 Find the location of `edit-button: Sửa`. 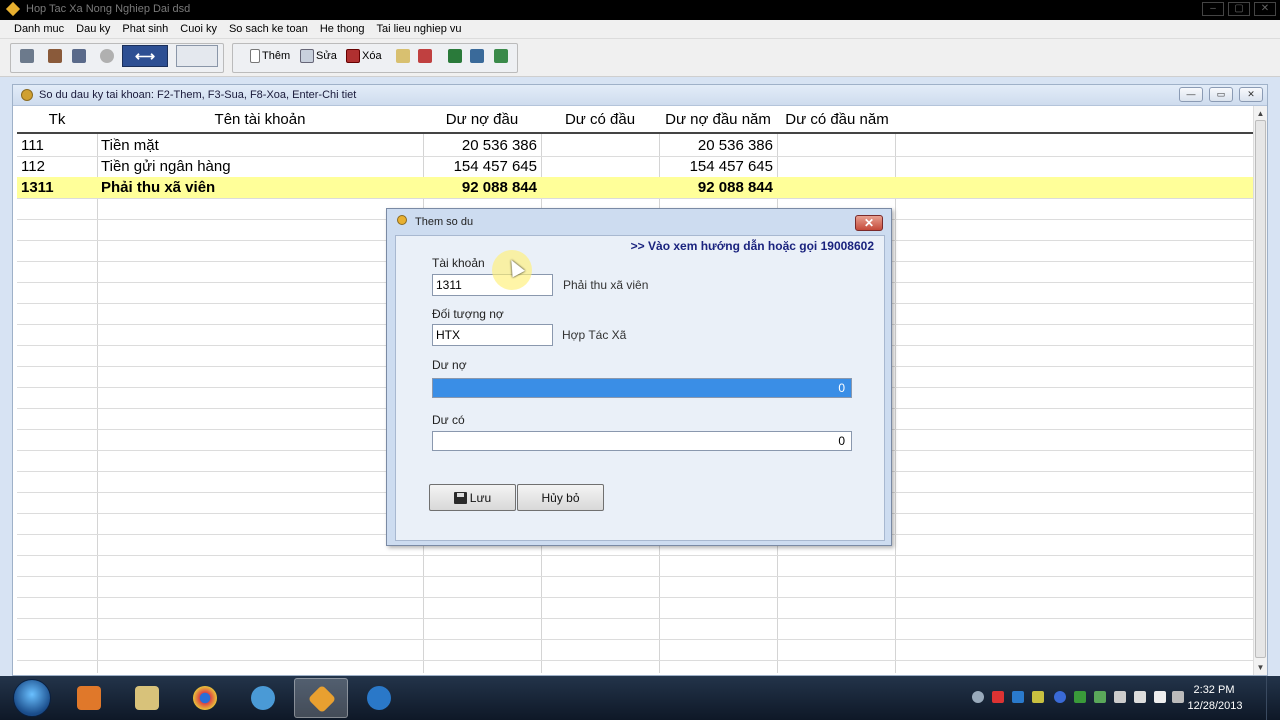

edit-button: Sửa is located at coordinates (318, 56).